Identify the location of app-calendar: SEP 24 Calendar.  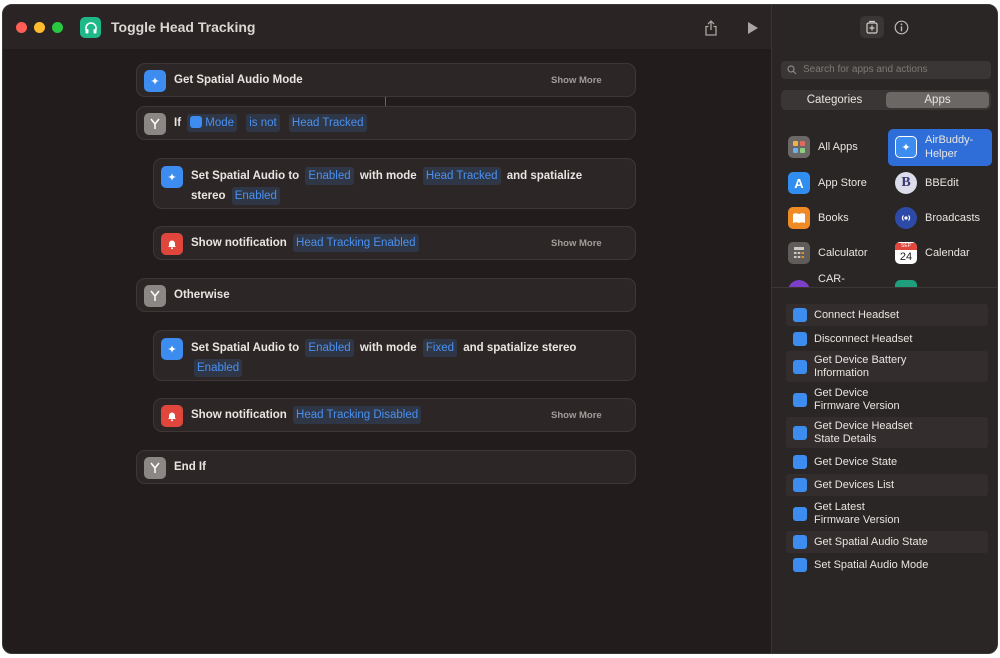
(940, 253).